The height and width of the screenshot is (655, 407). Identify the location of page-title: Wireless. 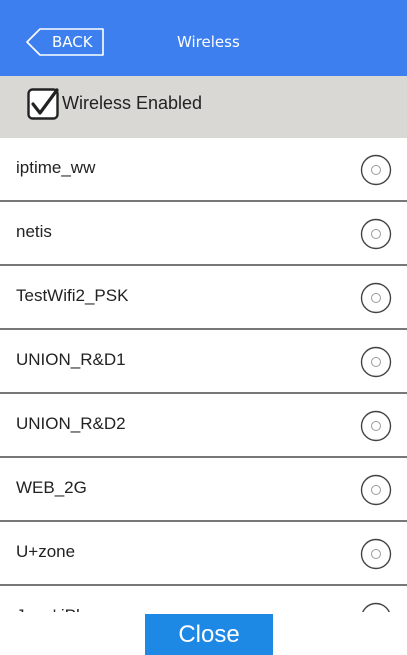
(208, 42).